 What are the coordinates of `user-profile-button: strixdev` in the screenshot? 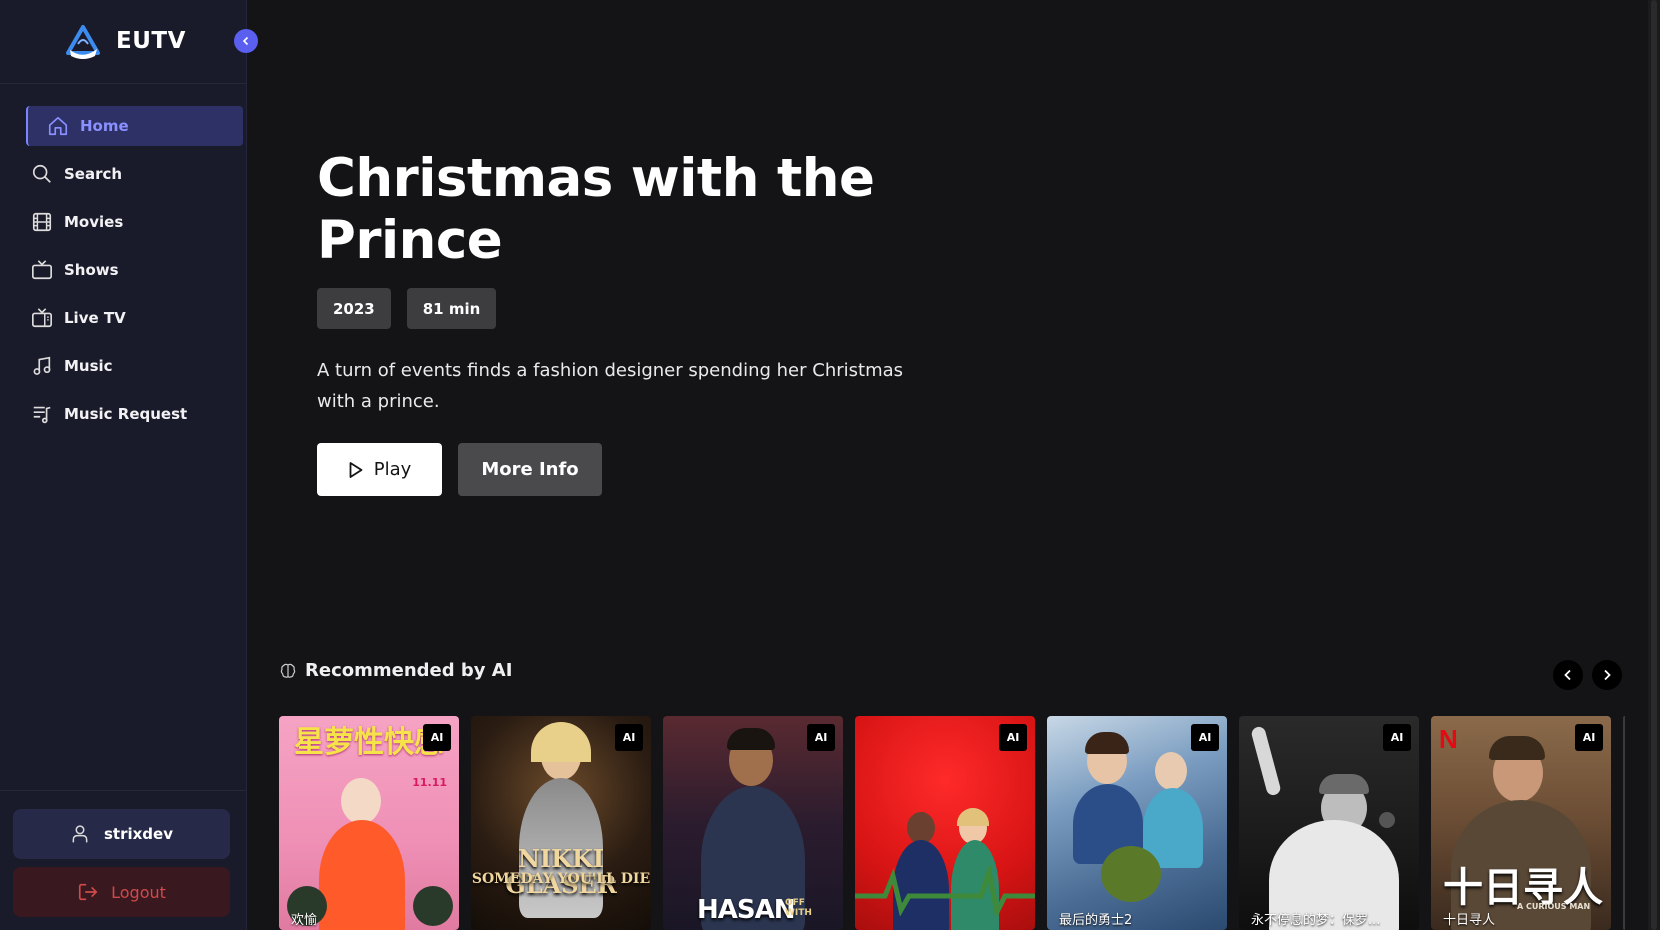 It's located at (121, 834).